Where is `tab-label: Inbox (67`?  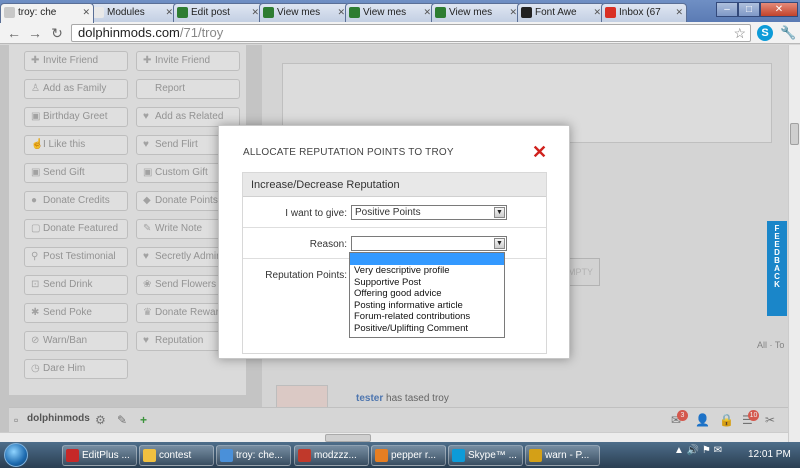
tab-label: Inbox (67 is located at coordinates (640, 12).